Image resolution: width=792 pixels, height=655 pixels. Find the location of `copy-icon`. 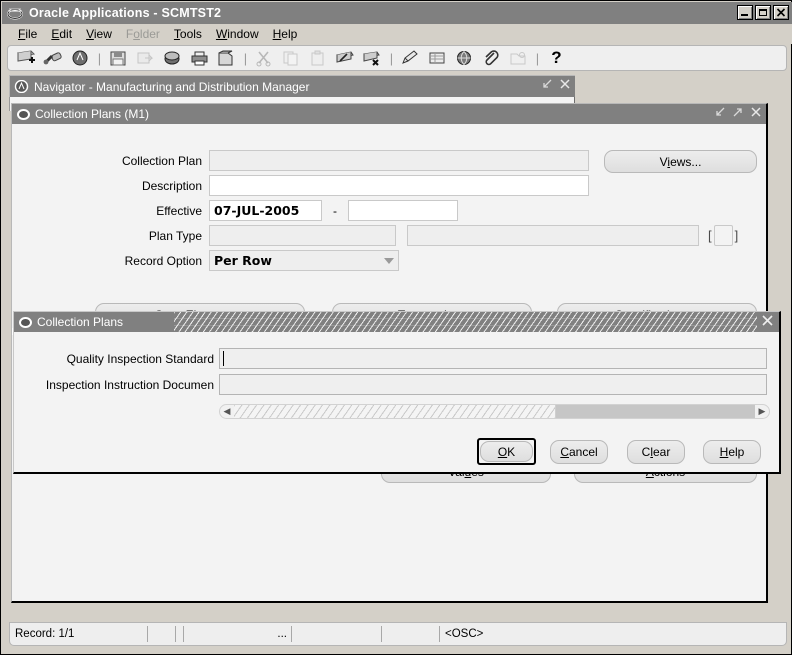

copy-icon is located at coordinates (291, 58).